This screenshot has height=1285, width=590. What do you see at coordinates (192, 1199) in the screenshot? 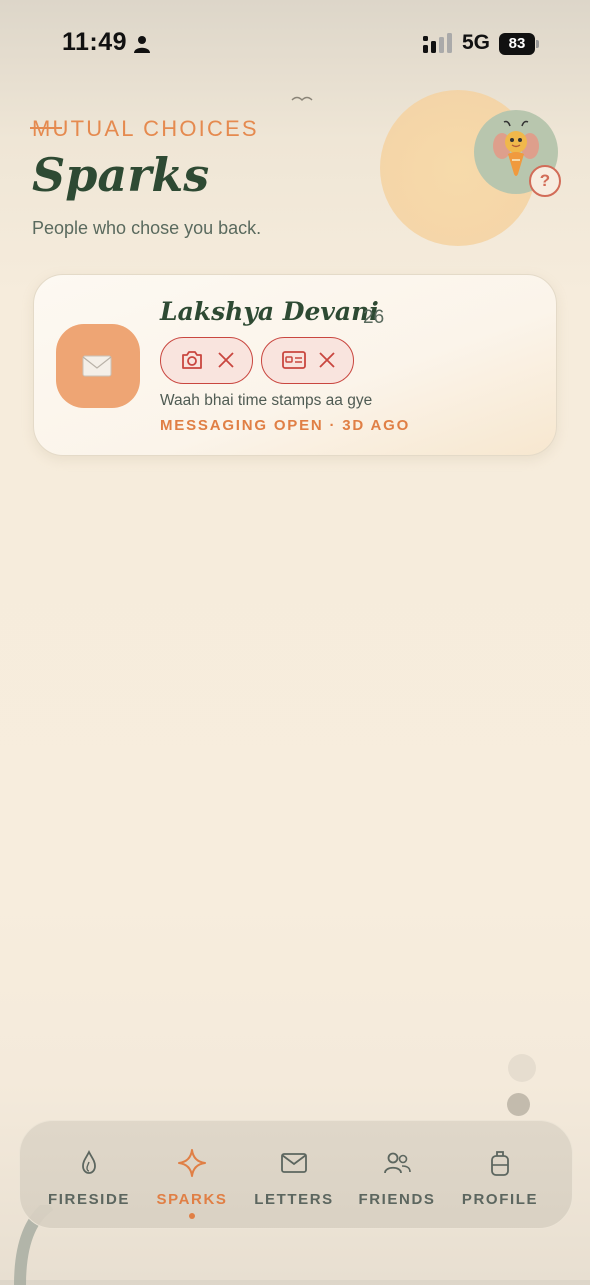
I see `nav-label-sparks: SPARKS` at bounding box center [192, 1199].